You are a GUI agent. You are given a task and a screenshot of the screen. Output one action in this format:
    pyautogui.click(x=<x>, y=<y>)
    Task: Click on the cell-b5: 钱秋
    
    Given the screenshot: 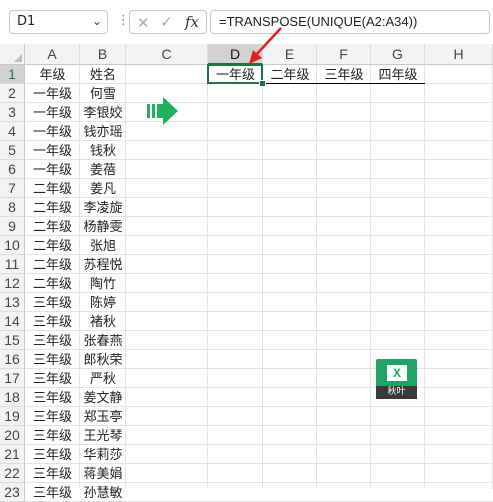 What is the action you would take?
    pyautogui.click(x=103, y=150)
    